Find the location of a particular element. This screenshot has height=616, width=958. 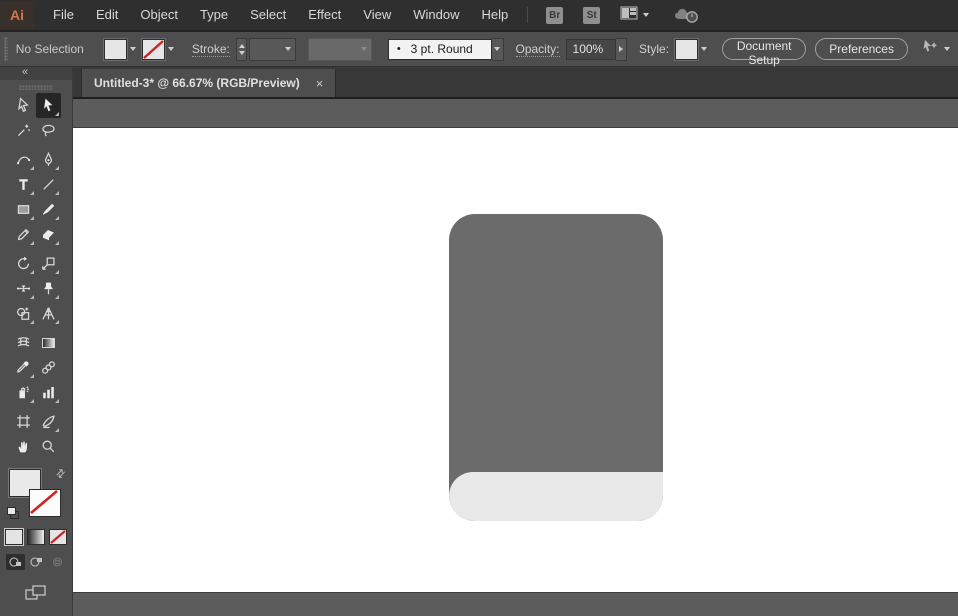

swap-fill-stroke-icon: ⇄ is located at coordinates (60, 473).